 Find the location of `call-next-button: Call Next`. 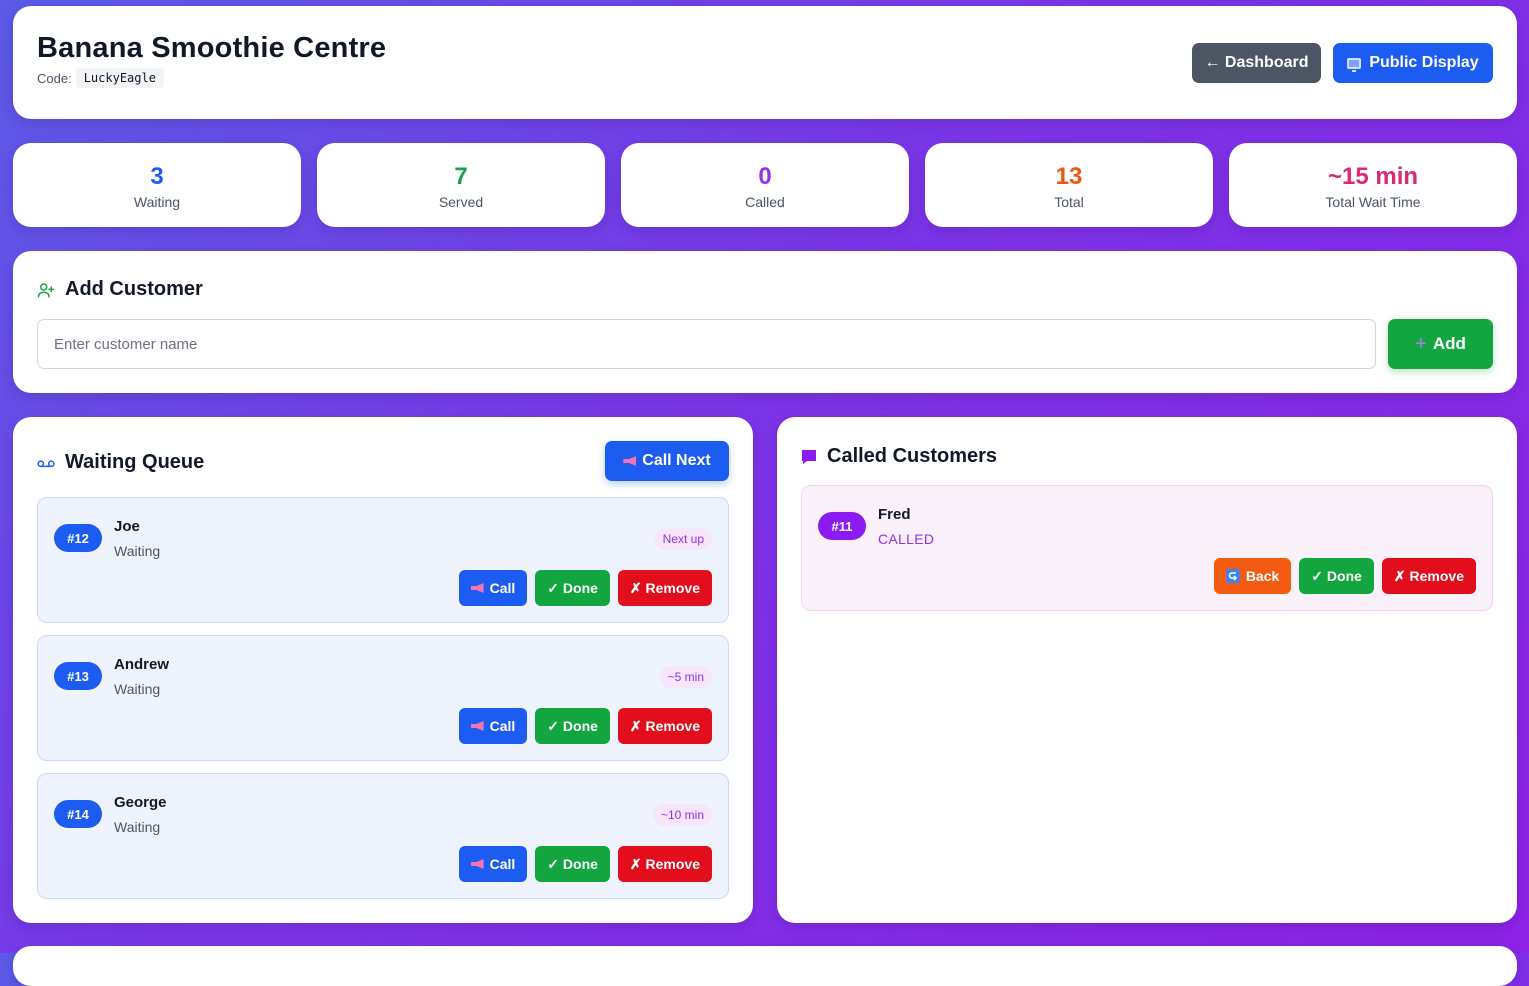

call-next-button: Call Next is located at coordinates (667, 461).